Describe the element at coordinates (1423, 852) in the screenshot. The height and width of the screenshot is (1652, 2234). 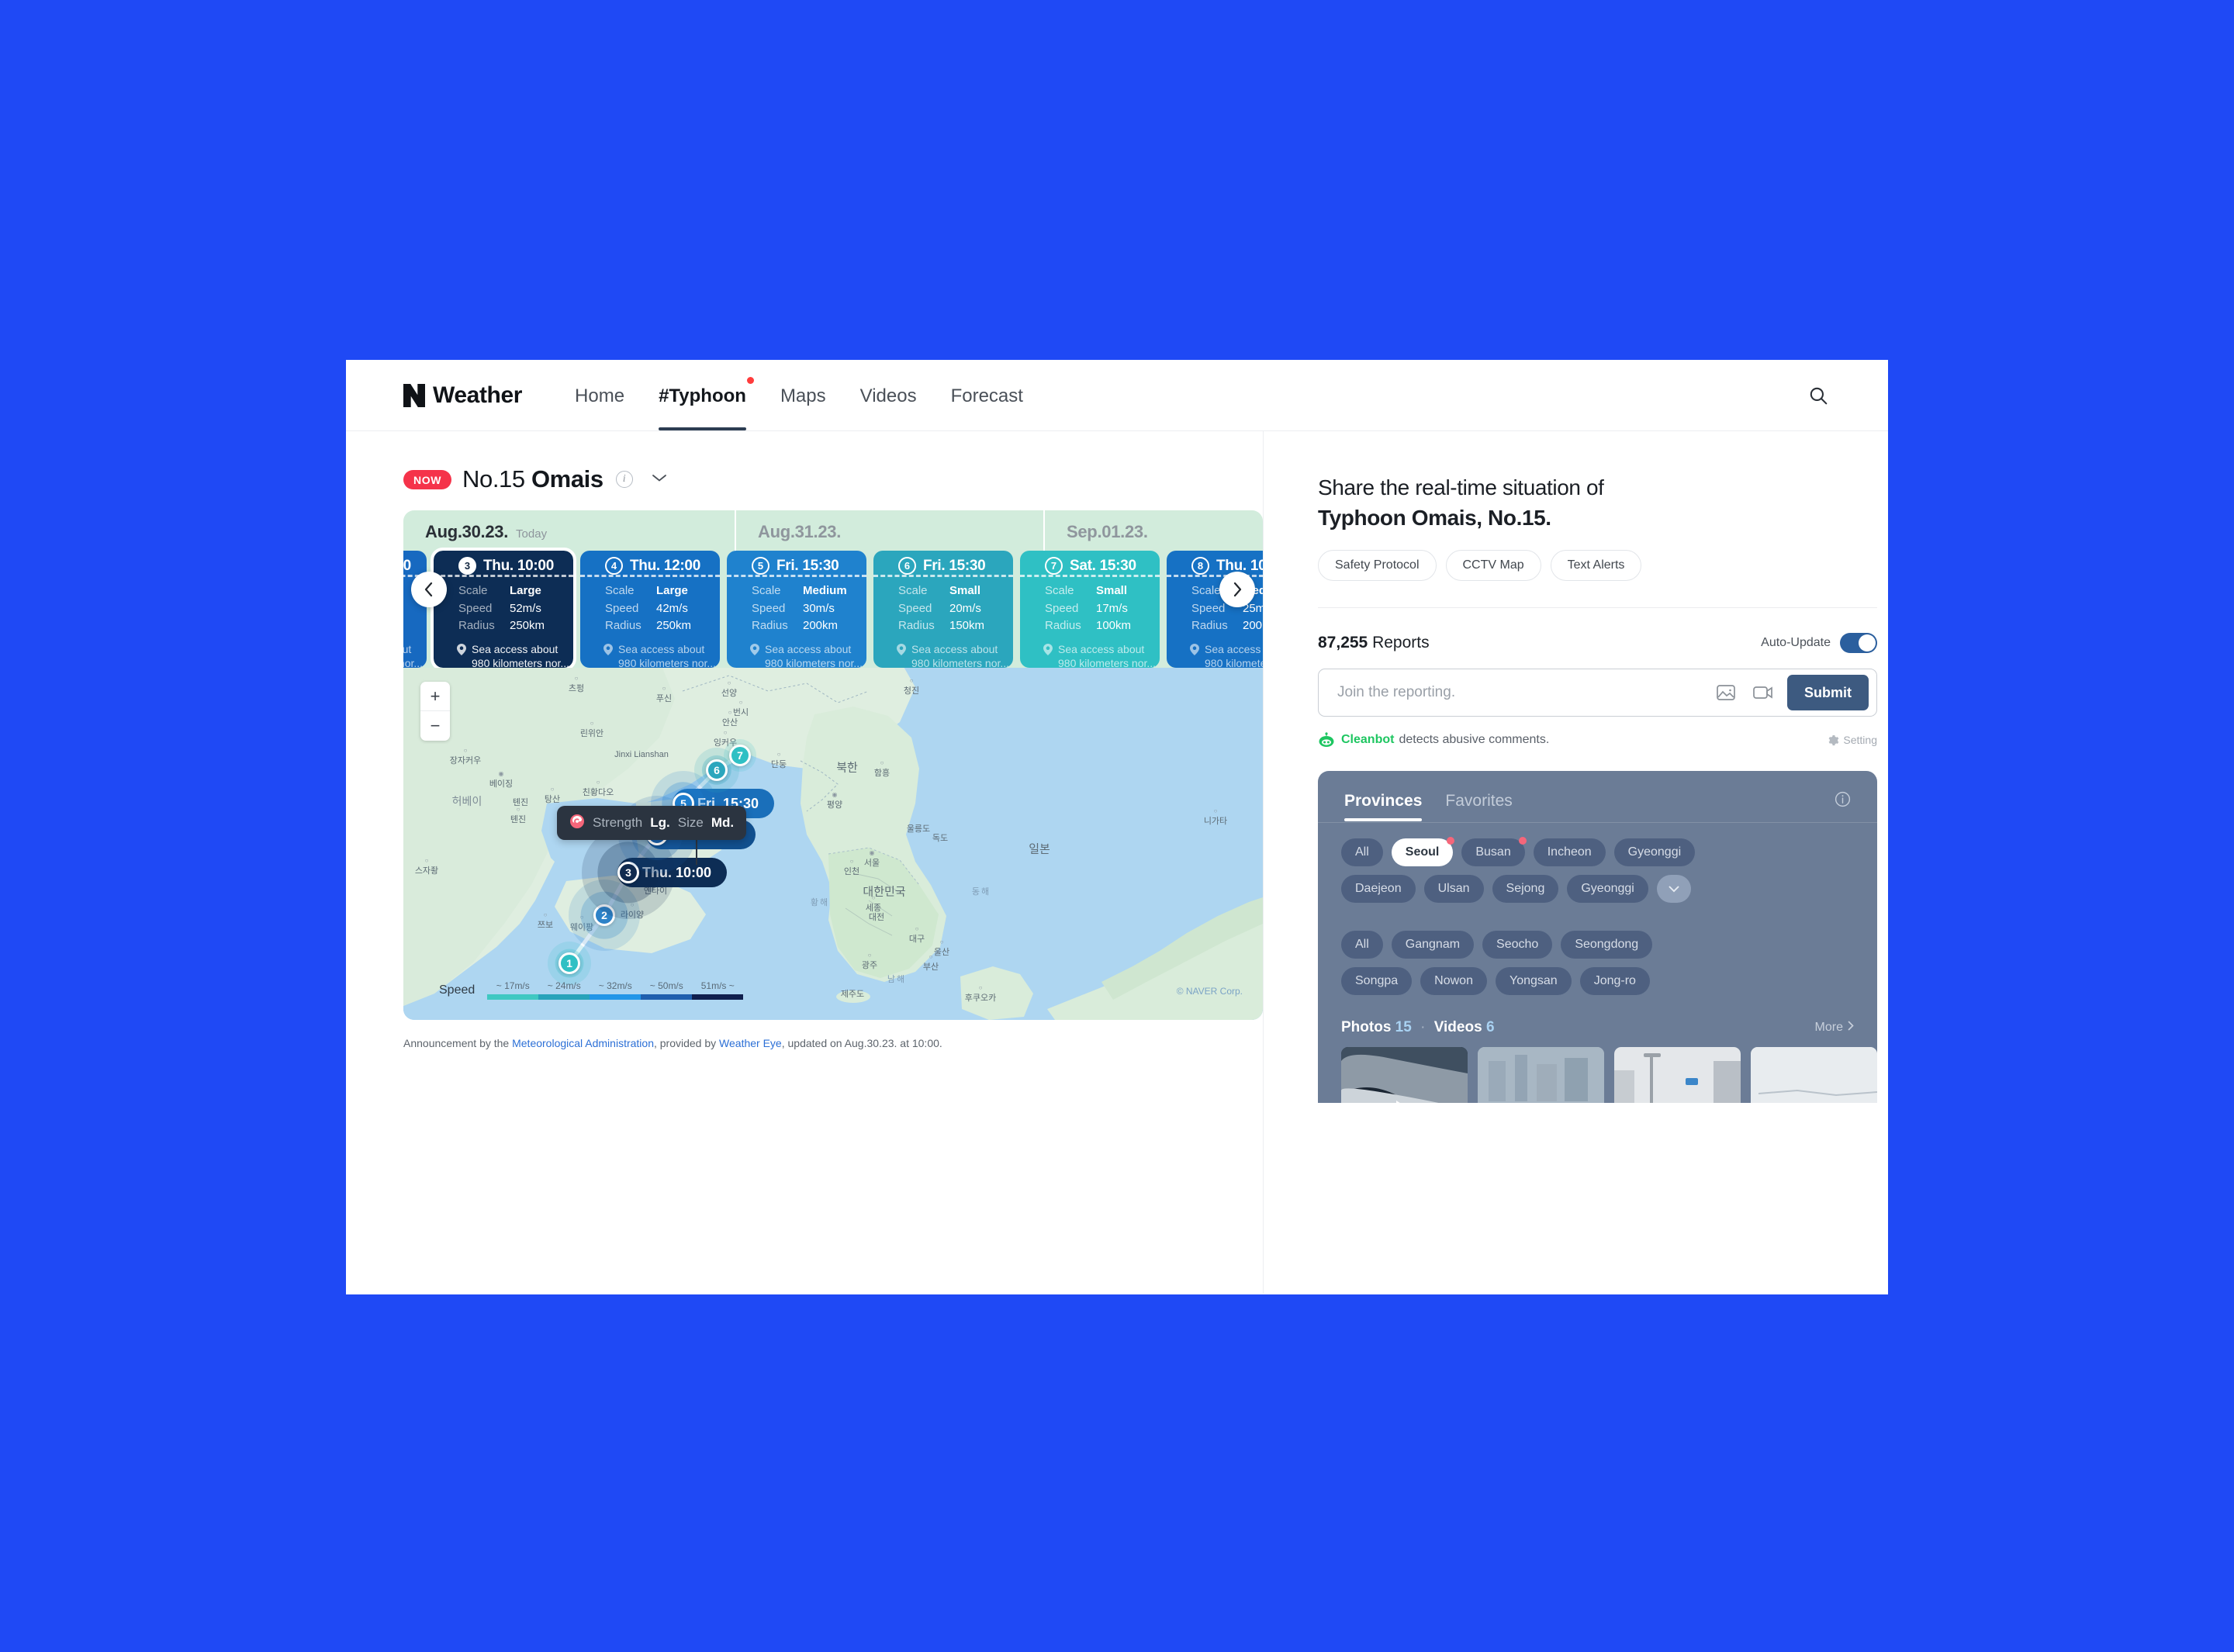
I see `chip-seoul: Seoul` at that location.